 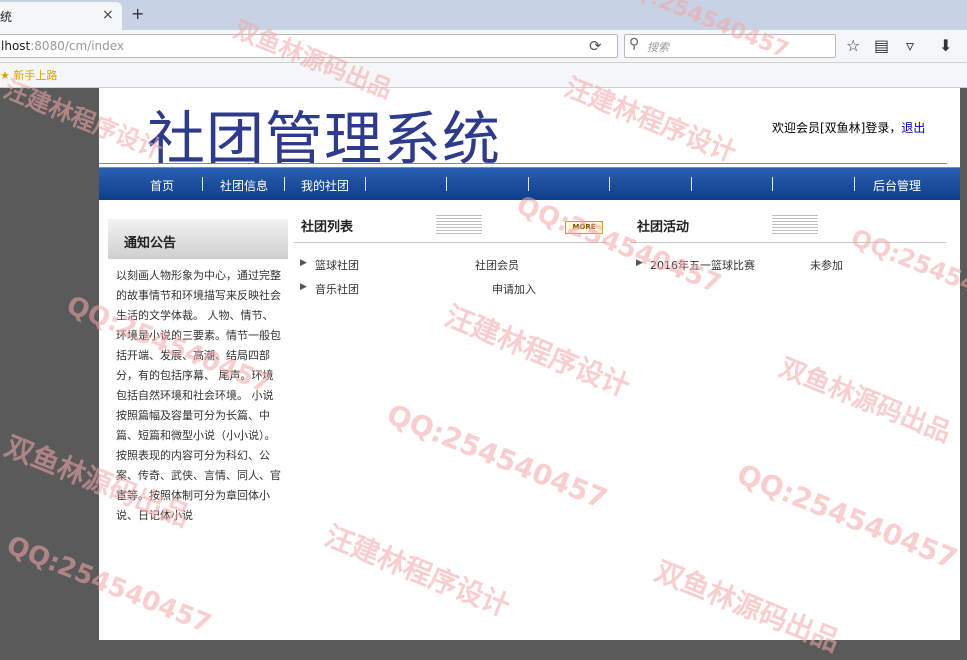 I want to click on club-list-divider, so click(x=450, y=242).